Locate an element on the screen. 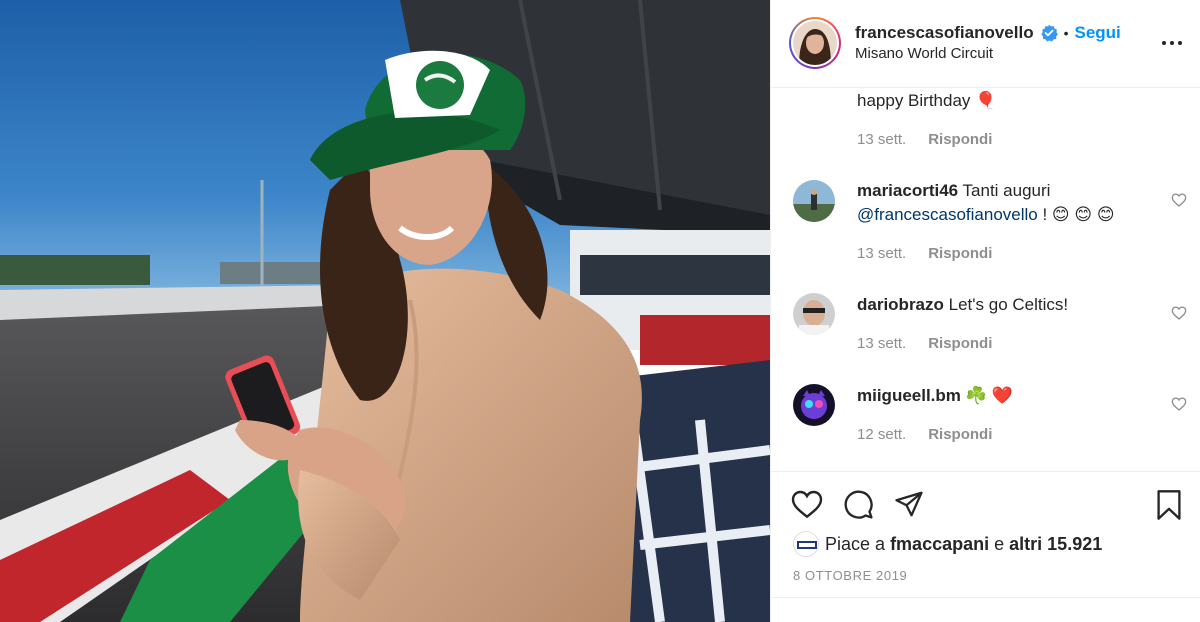  likes-prefix: Piace a is located at coordinates (855, 543).